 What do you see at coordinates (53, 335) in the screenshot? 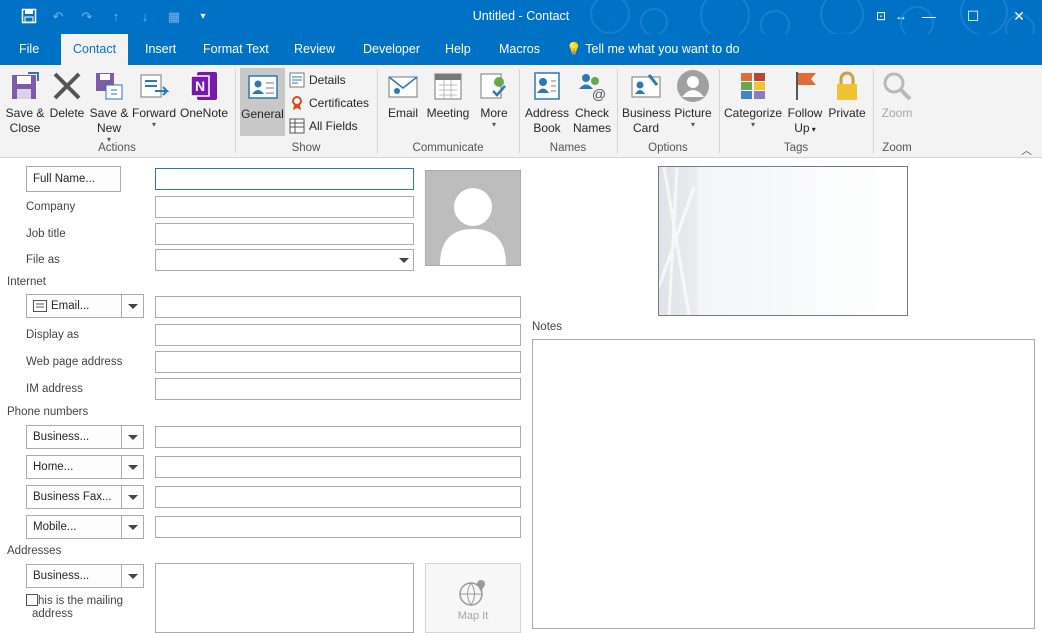
I see `display-as-label: Display as` at bounding box center [53, 335].